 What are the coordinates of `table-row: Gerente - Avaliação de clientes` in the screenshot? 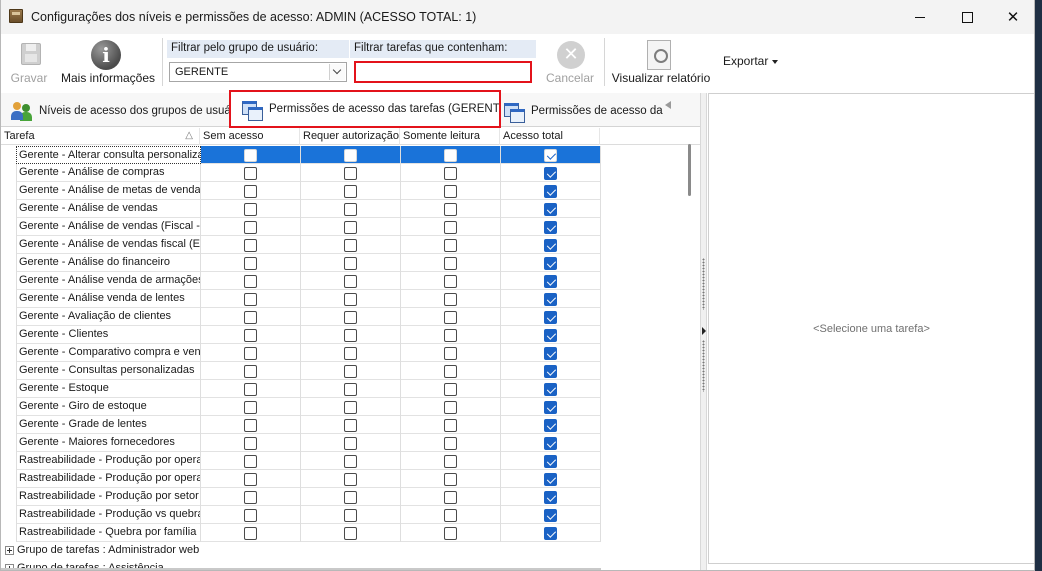 It's located at (308, 317).